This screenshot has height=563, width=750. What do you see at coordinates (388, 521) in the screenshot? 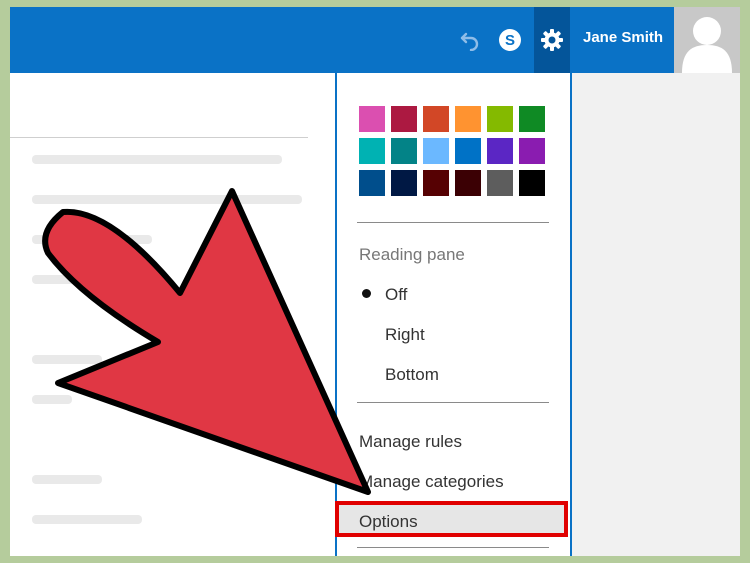
I see `options-label: Options` at bounding box center [388, 521].